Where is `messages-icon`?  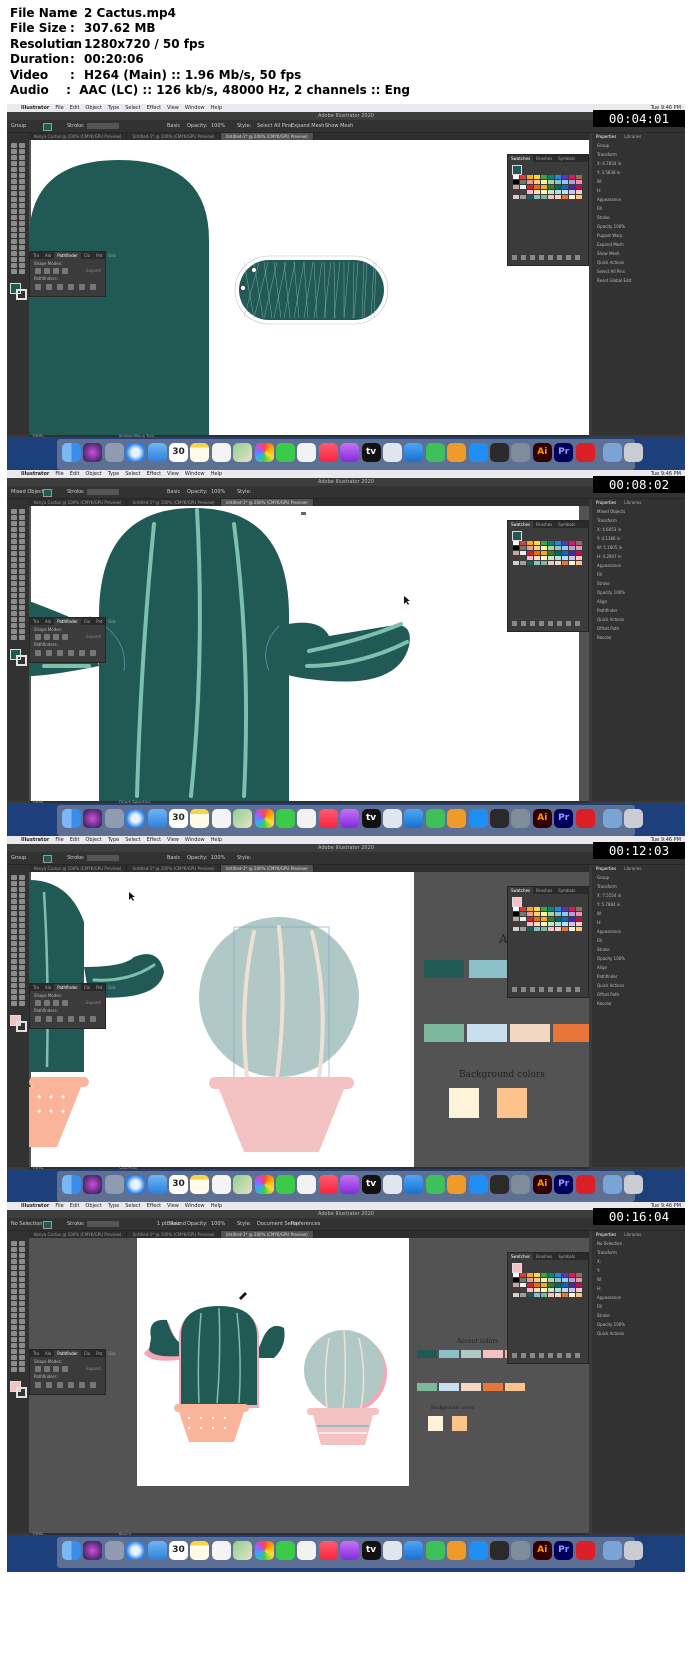
messages-icon is located at coordinates (285, 1184).